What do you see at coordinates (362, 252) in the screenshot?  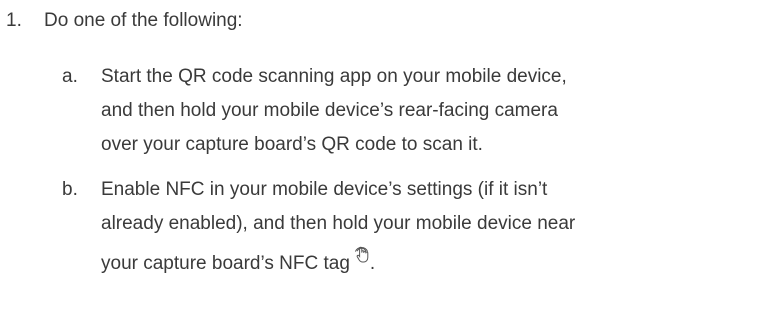 I see `nfc-tap-icon` at bounding box center [362, 252].